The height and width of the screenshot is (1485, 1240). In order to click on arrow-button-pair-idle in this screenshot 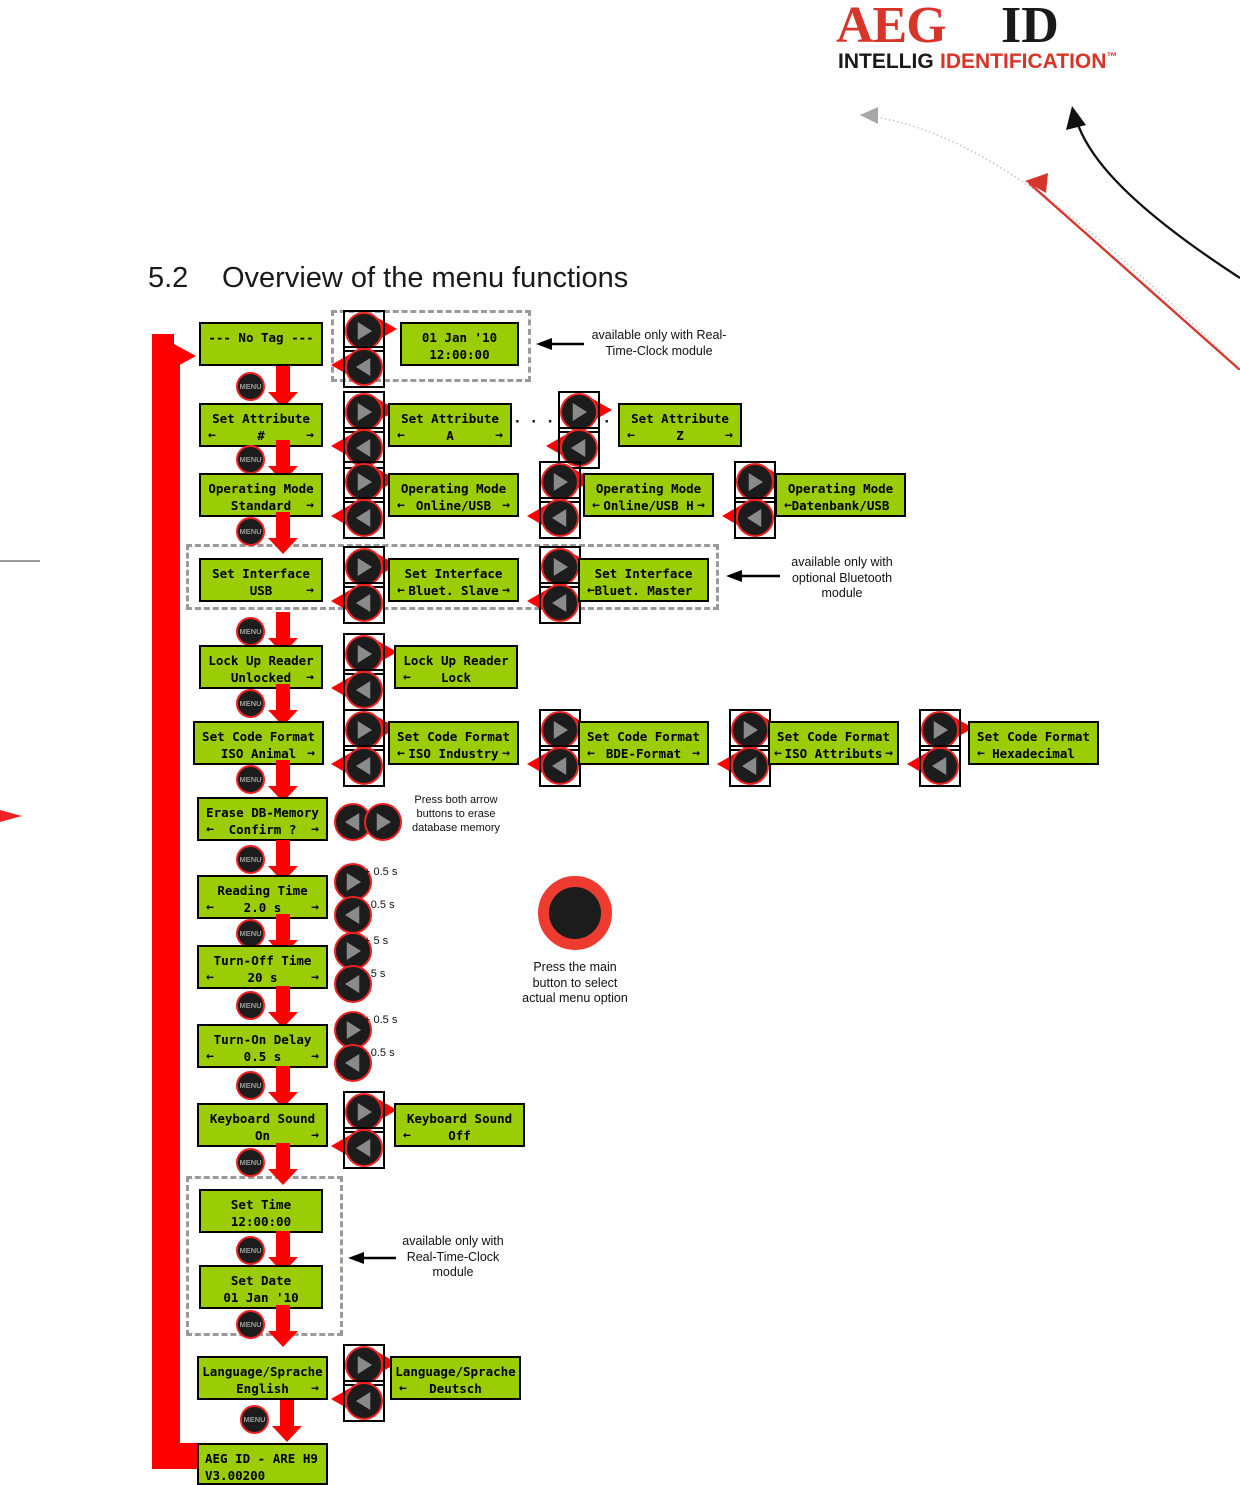, I will do `click(364, 349)`.